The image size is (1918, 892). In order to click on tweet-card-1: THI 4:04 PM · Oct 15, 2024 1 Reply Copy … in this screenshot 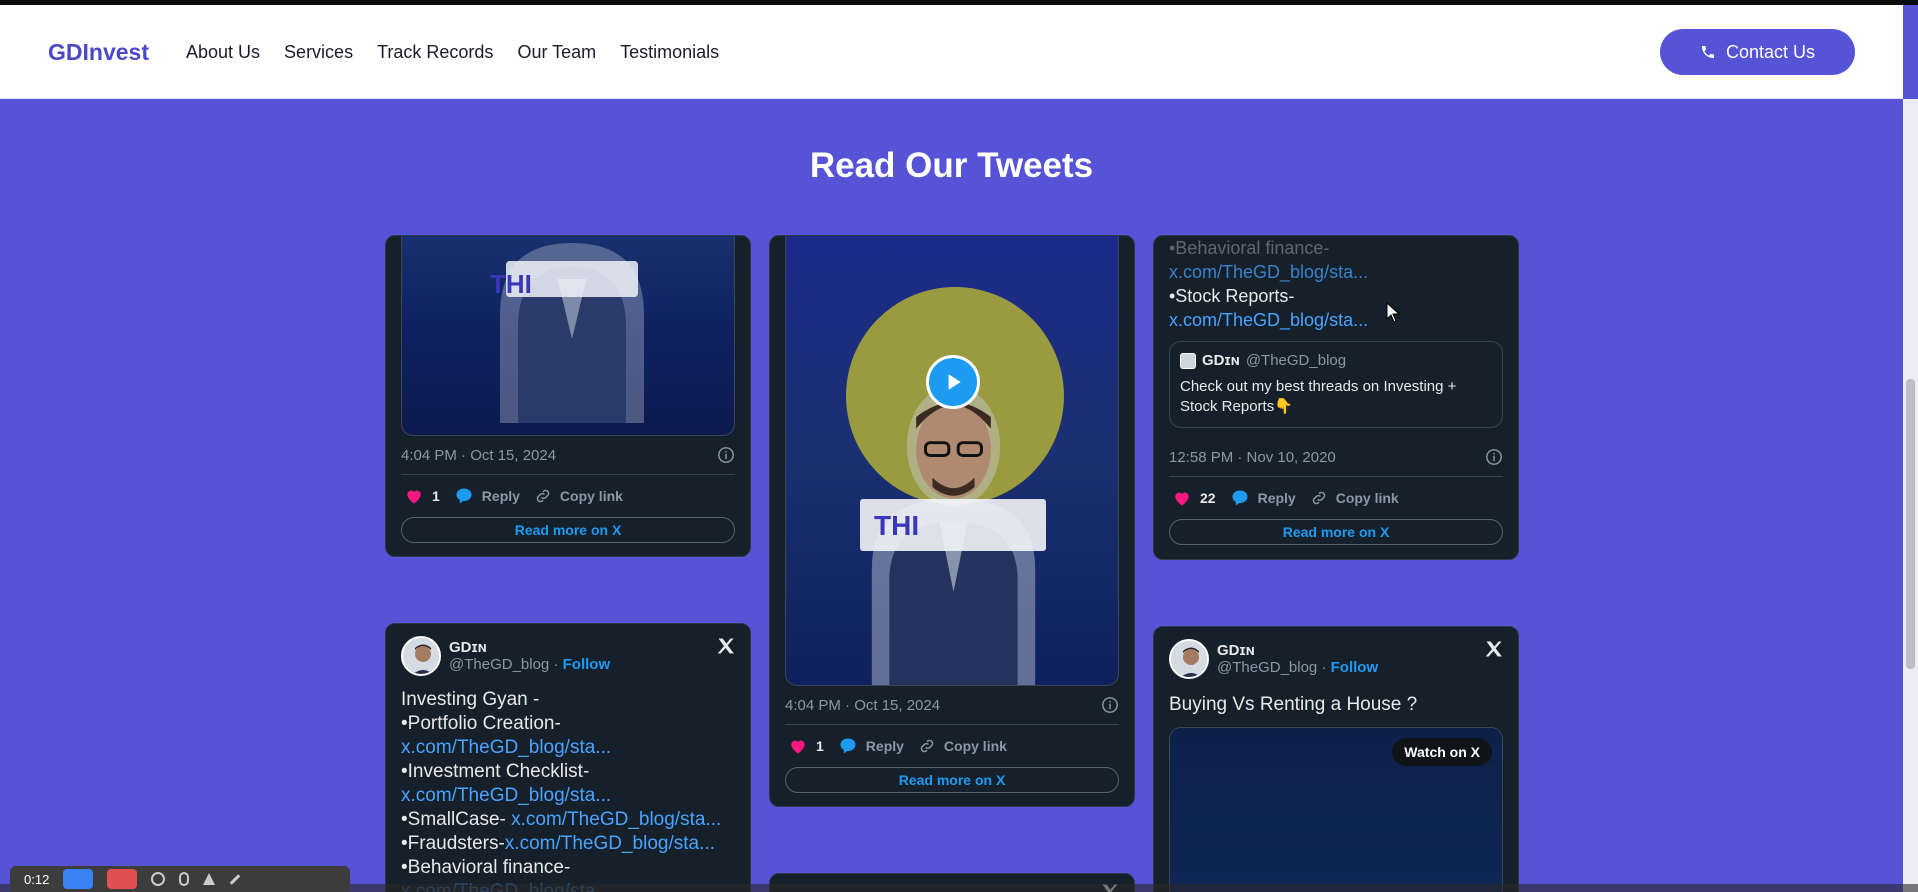, I will do `click(568, 396)`.